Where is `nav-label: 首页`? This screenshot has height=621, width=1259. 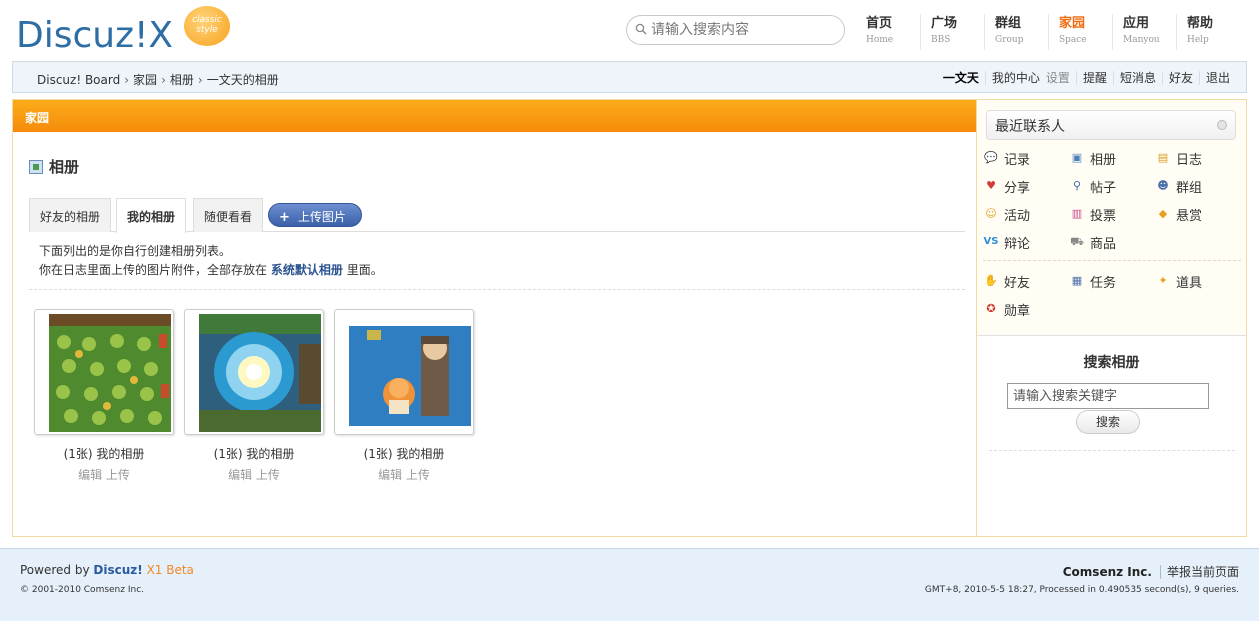
nav-label: 首页 is located at coordinates (879, 23).